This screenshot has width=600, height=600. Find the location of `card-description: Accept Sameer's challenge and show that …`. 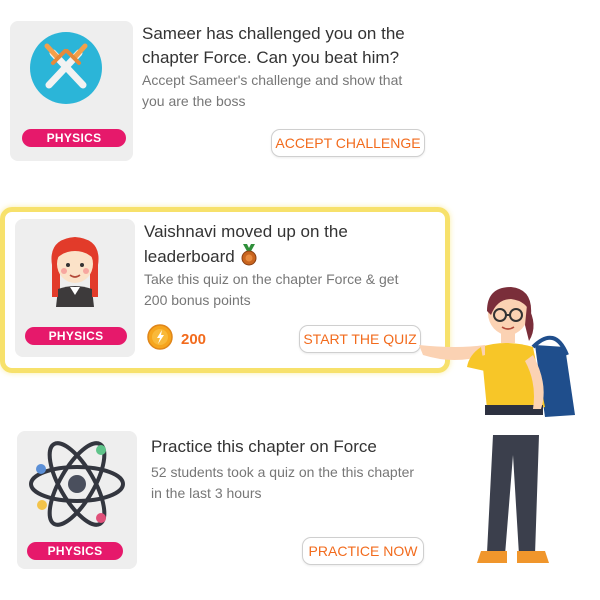

card-description: Accept Sameer's challenge and show that … is located at coordinates (272, 90).